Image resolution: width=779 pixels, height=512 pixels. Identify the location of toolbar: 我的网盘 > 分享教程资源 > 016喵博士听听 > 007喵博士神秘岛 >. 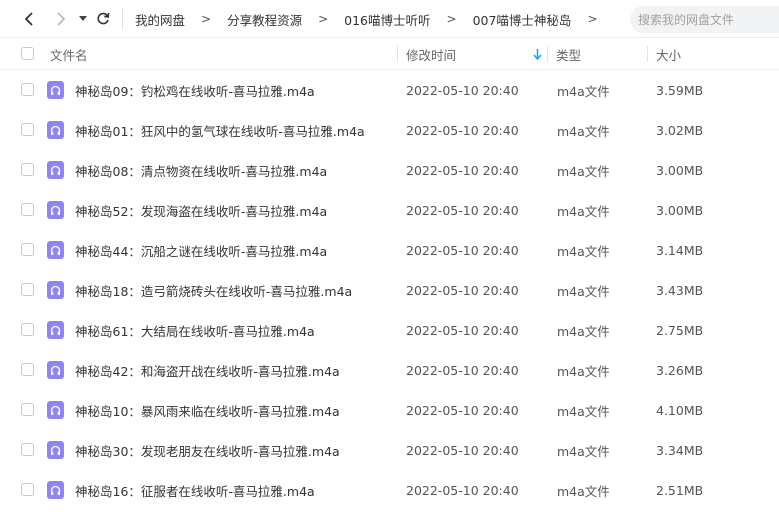
(389, 19).